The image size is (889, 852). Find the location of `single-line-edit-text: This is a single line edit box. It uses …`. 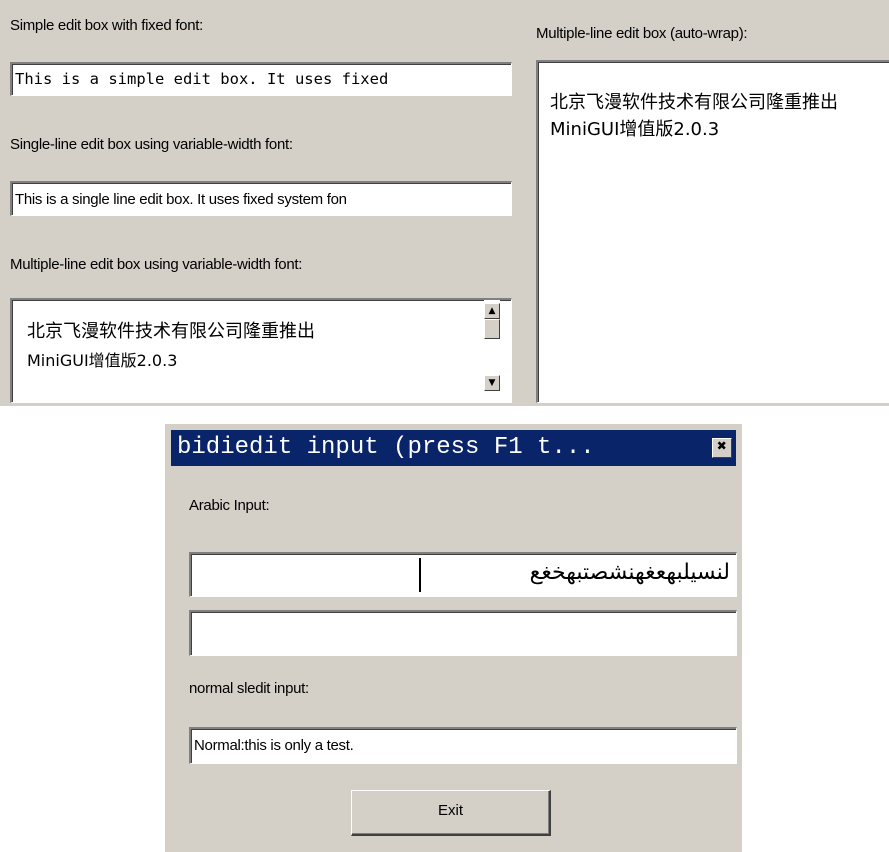

single-line-edit-text: This is a single line edit box. It uses … is located at coordinates (181, 199).